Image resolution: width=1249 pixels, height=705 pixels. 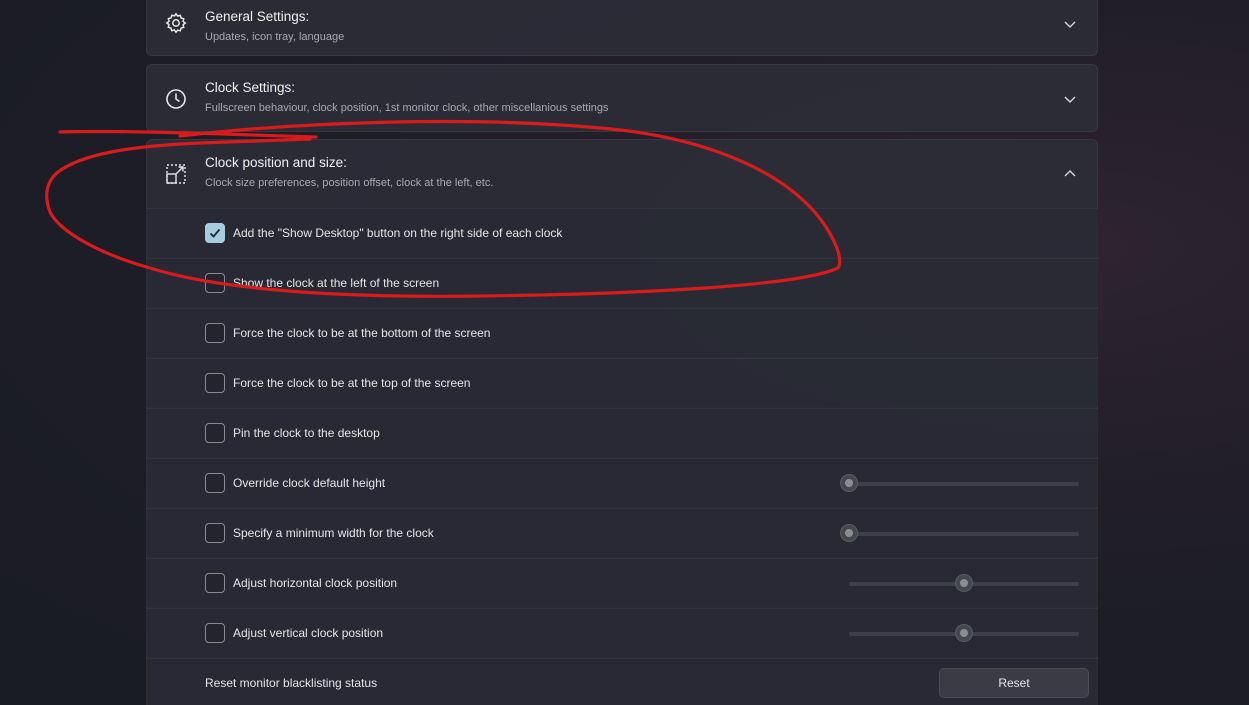 What do you see at coordinates (215, 333) in the screenshot?
I see `force-bottom-checkbox` at bounding box center [215, 333].